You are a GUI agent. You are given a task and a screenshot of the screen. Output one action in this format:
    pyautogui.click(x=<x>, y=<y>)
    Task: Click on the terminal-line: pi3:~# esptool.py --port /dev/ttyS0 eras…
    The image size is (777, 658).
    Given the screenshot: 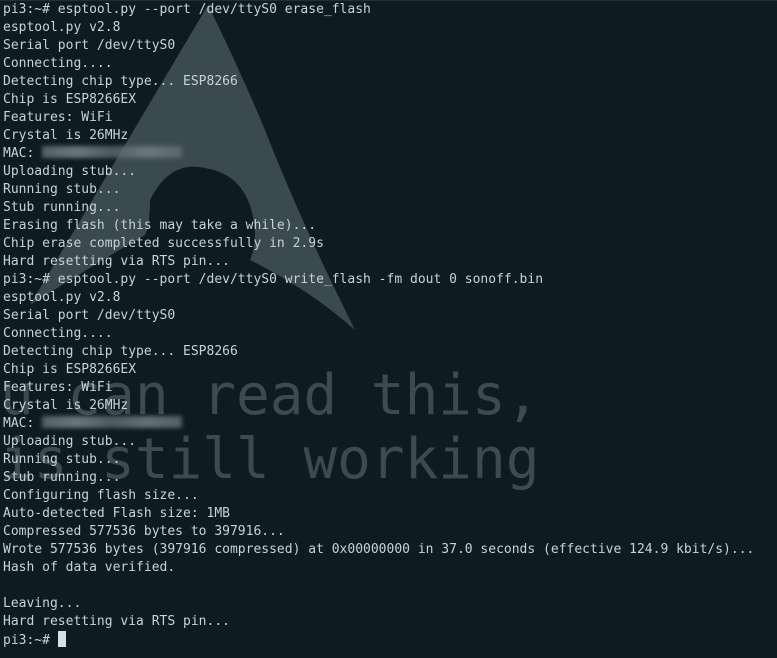 What is the action you would take?
    pyautogui.click(x=378, y=10)
    